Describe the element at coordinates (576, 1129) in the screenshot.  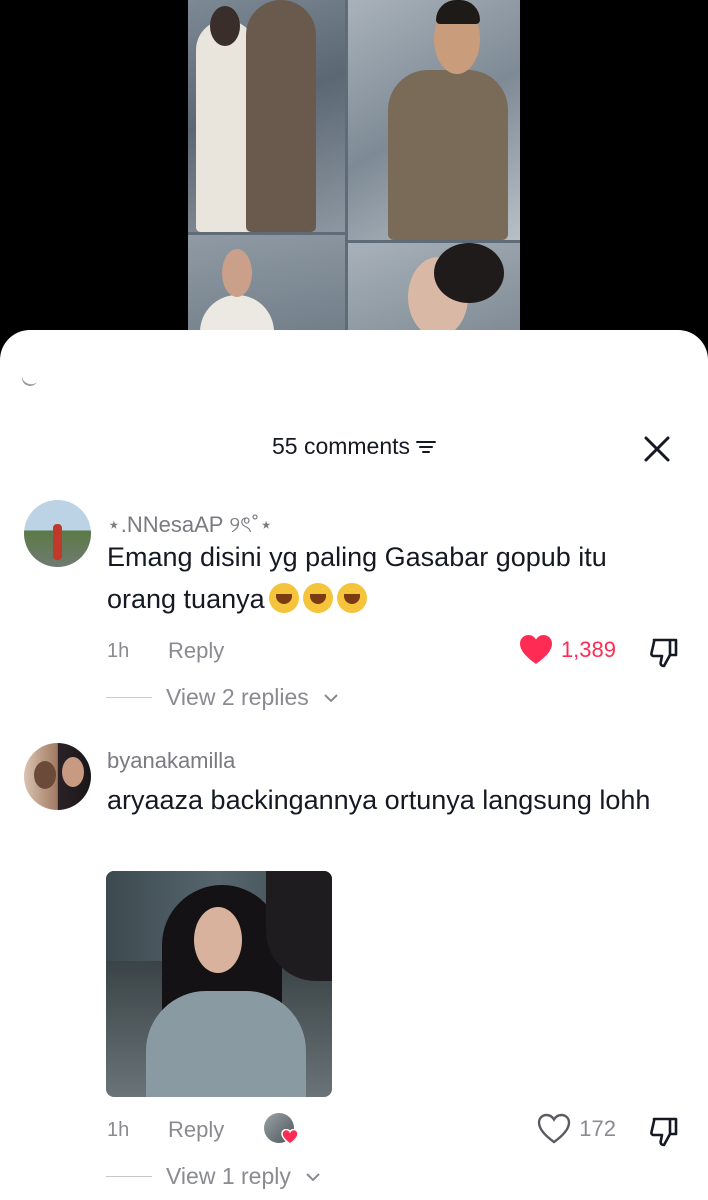
I see `like-button: 172` at that location.